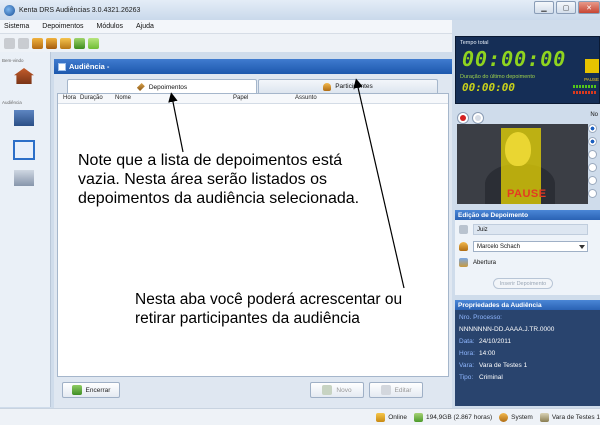 The height and width of the screenshot is (425, 600). Describe the element at coordinates (523, 283) in the screenshot. I see `inserir-depoimento-button: Inserir Depoimento` at that location.